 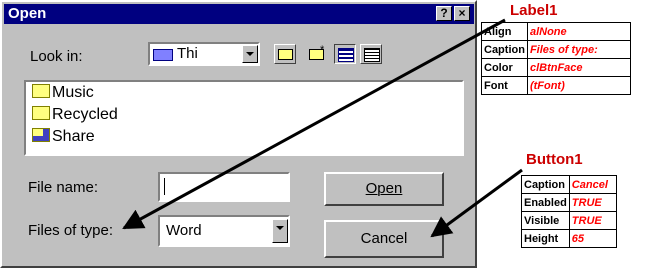 What do you see at coordinates (71, 230) in the screenshot?
I see `files-of-type-label: Files of type:` at bounding box center [71, 230].